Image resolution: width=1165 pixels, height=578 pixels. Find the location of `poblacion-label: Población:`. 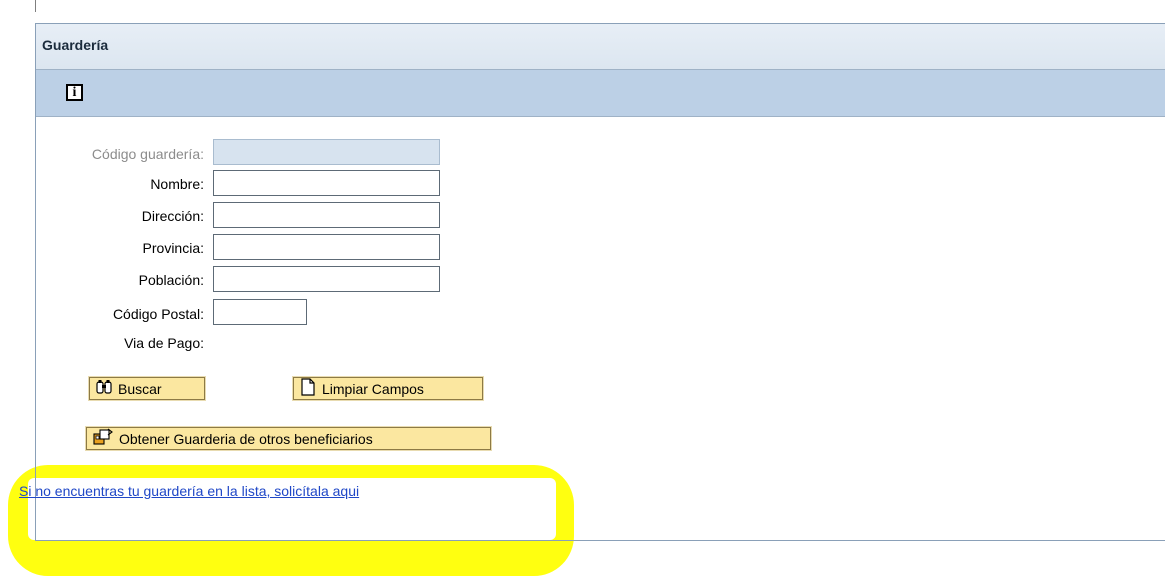

poblacion-label: Población: is located at coordinates (171, 280).